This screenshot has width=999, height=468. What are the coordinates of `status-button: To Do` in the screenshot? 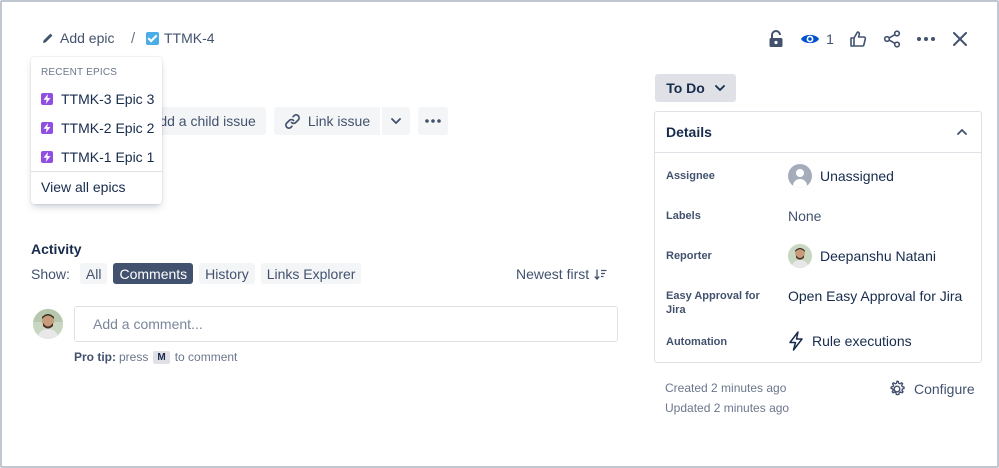 It's located at (695, 88).